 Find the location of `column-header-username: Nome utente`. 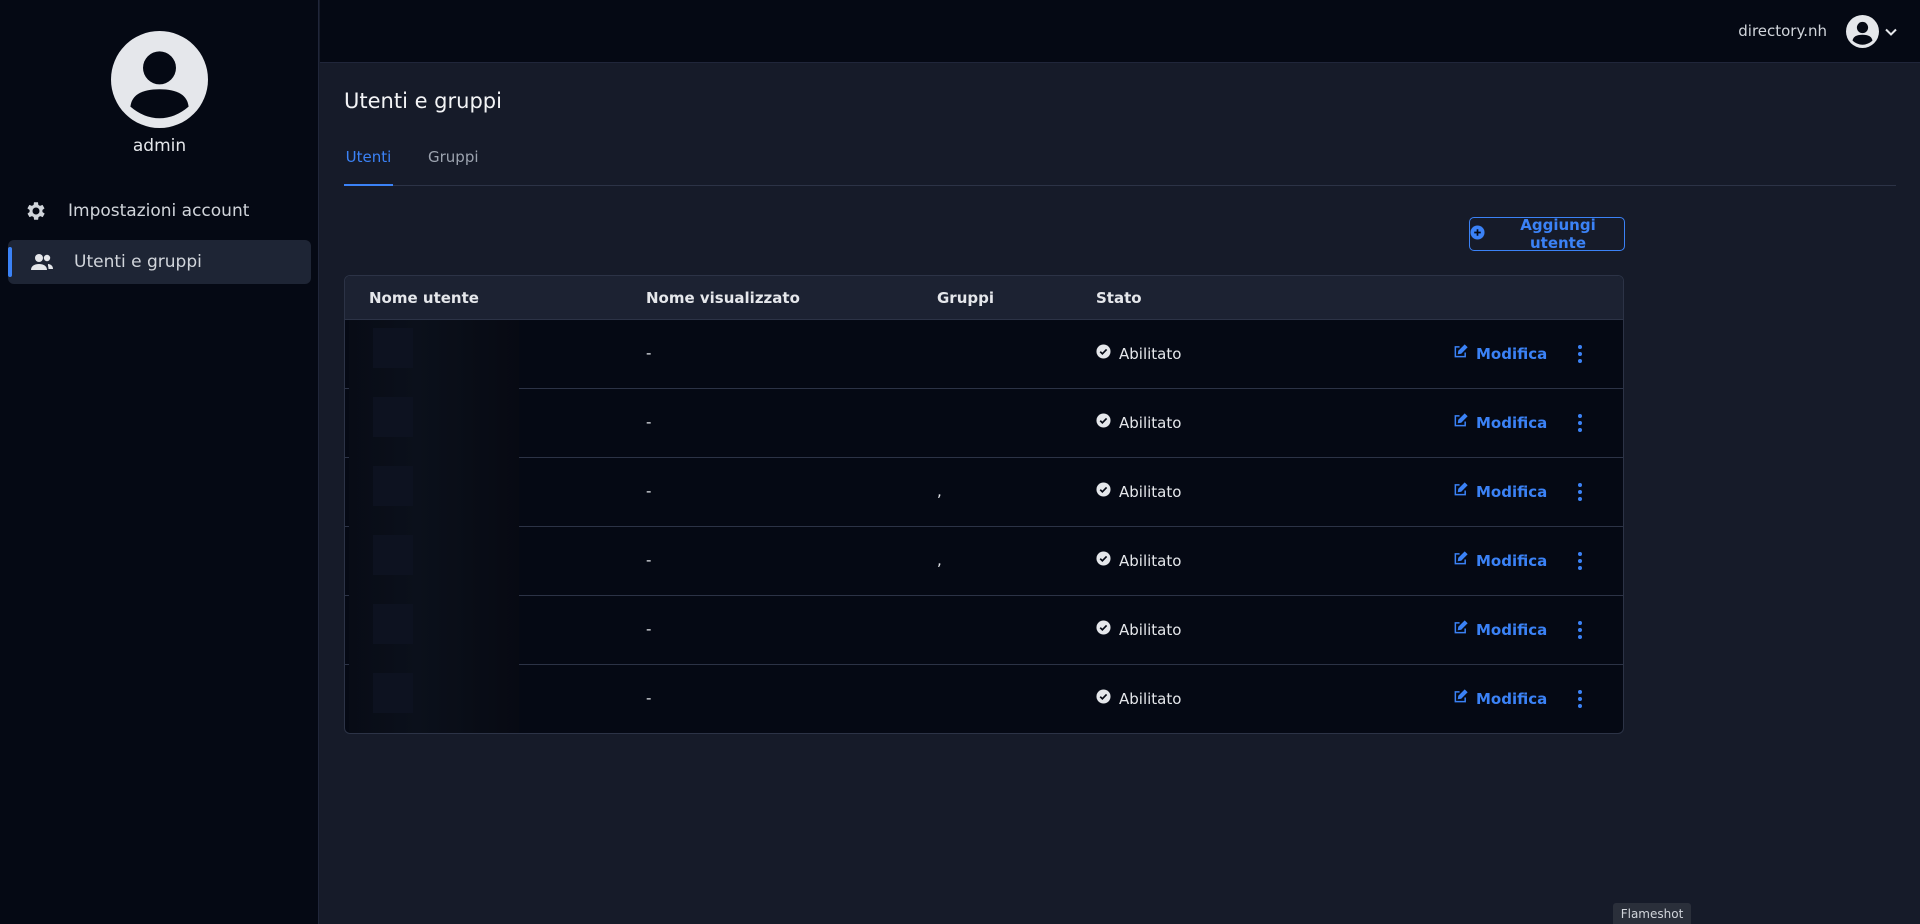

column-header-username: Nome utente is located at coordinates (424, 298).